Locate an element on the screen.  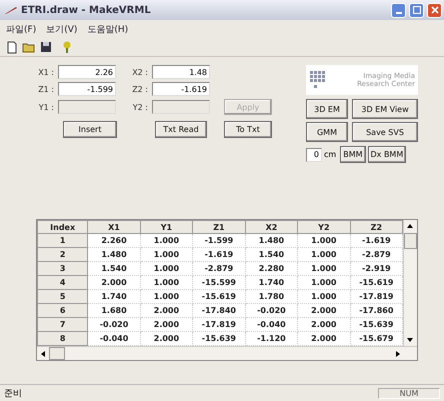
dot-grid-icon is located at coordinates (318, 80).